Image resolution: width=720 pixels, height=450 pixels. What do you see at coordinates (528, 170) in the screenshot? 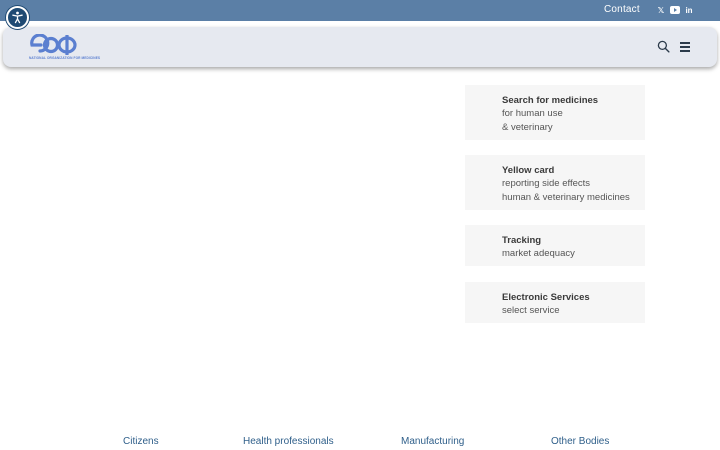
I see `card-title: Yellow card` at bounding box center [528, 170].